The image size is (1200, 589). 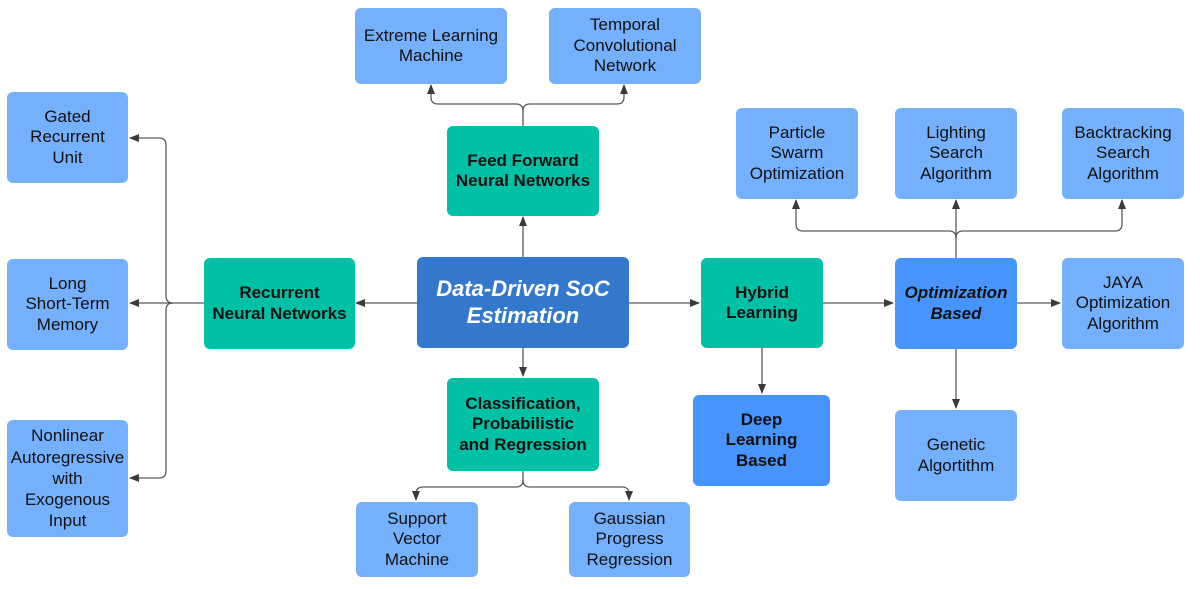 I want to click on node-label: Backtracking Search Algorithm, so click(x=1123, y=152).